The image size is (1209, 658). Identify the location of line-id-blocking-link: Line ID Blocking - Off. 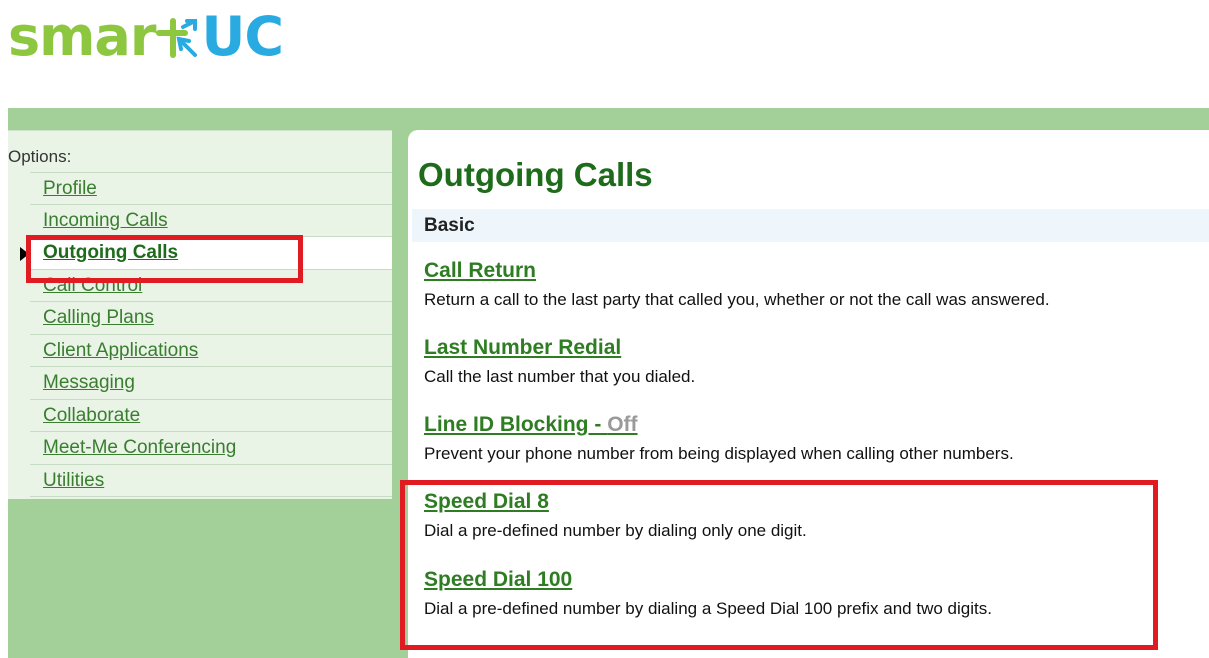
(814, 425).